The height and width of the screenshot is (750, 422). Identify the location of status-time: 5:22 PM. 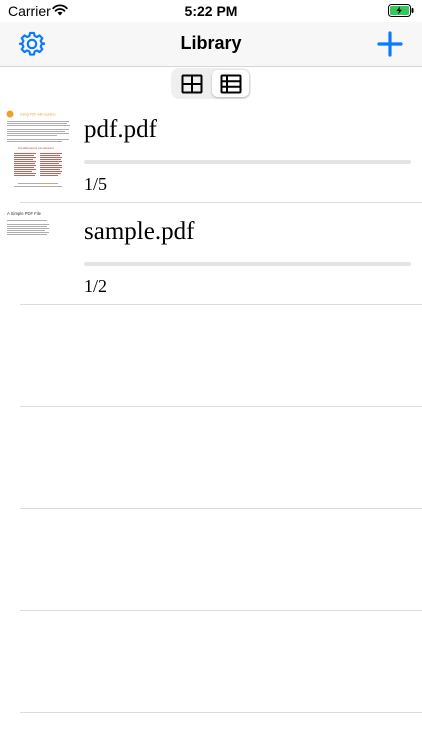
(211, 11).